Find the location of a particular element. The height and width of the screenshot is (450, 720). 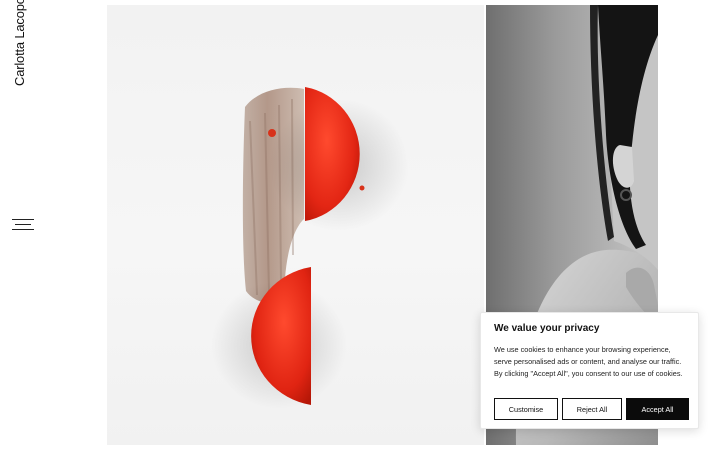

cookie-actions: Customise Reject All Accept All is located at coordinates (591, 409).